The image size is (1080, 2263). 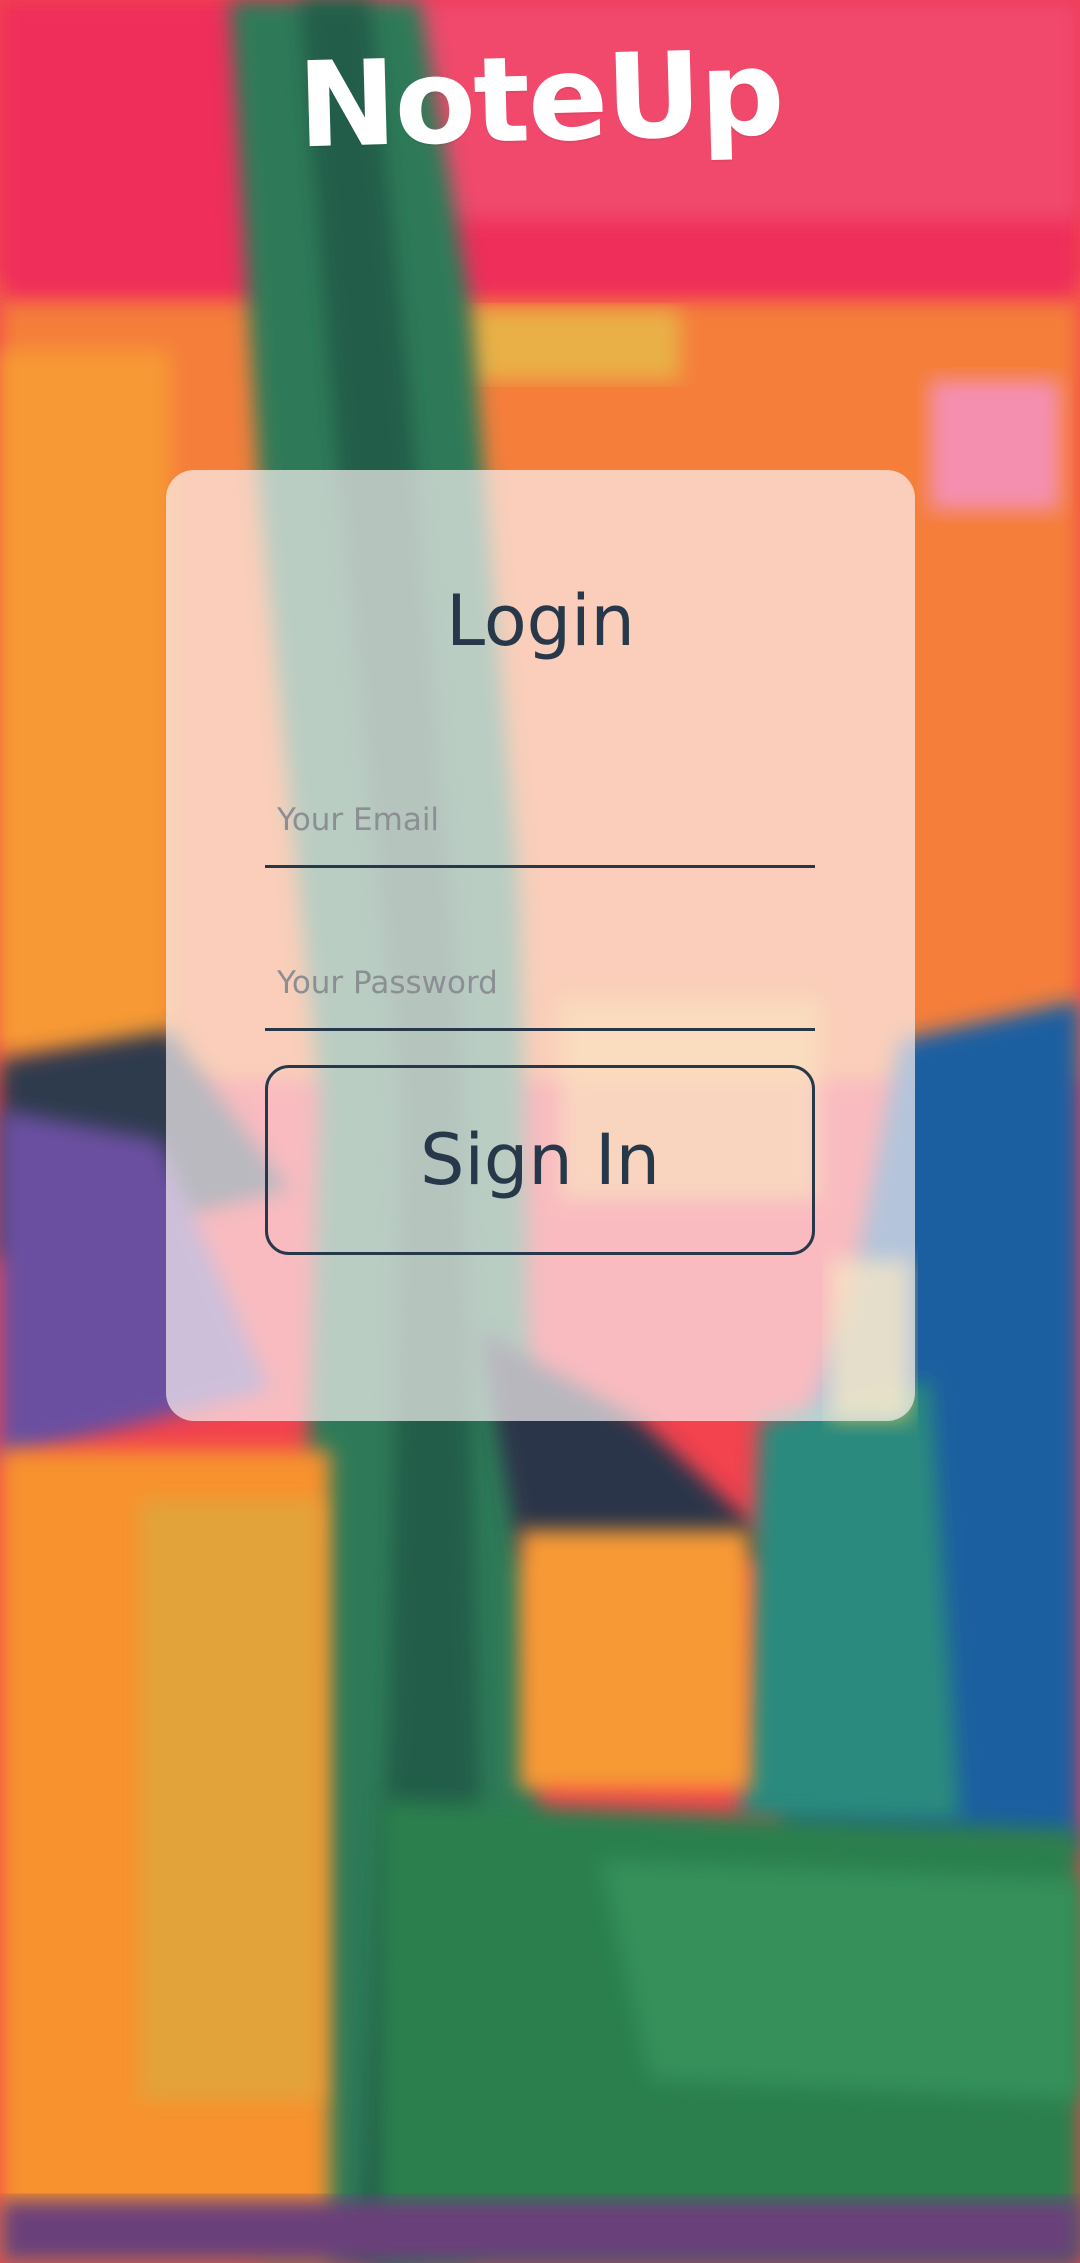 What do you see at coordinates (540, 1160) in the screenshot?
I see `sign-in-button: Sign In` at bounding box center [540, 1160].